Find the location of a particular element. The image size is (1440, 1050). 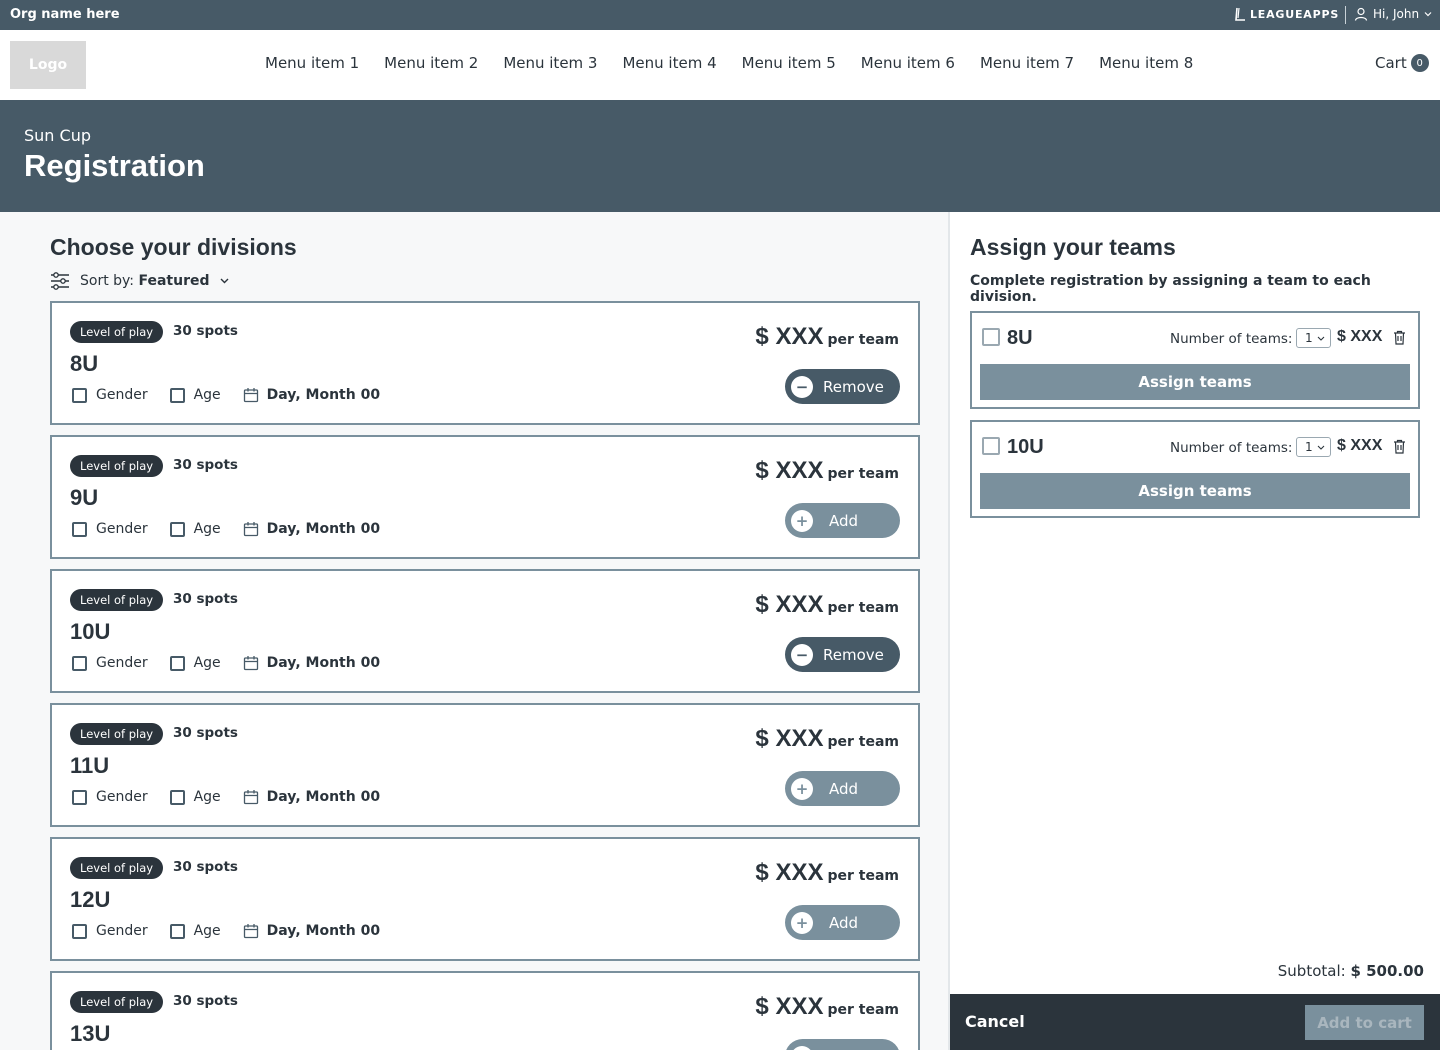

division-name: 8U is located at coordinates (84, 363).